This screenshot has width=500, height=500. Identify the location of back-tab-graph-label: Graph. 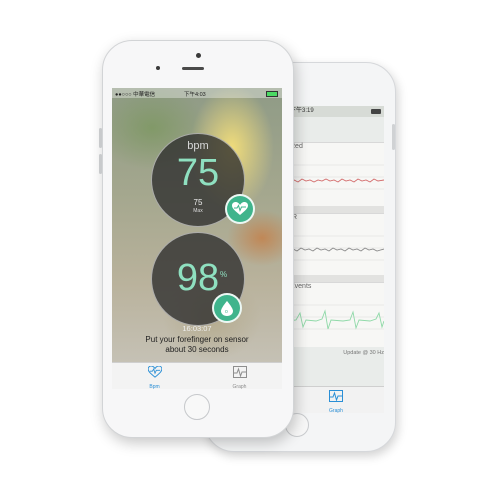
(336, 411).